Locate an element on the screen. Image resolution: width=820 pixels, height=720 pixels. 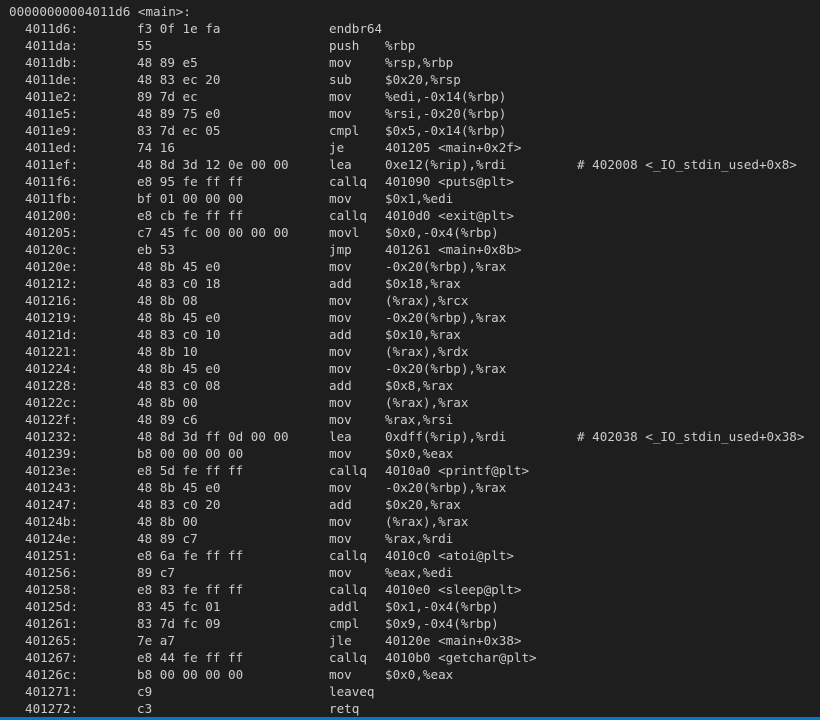
instruction-operands: 4010a0 <printf@plt> is located at coordinates (457, 470).